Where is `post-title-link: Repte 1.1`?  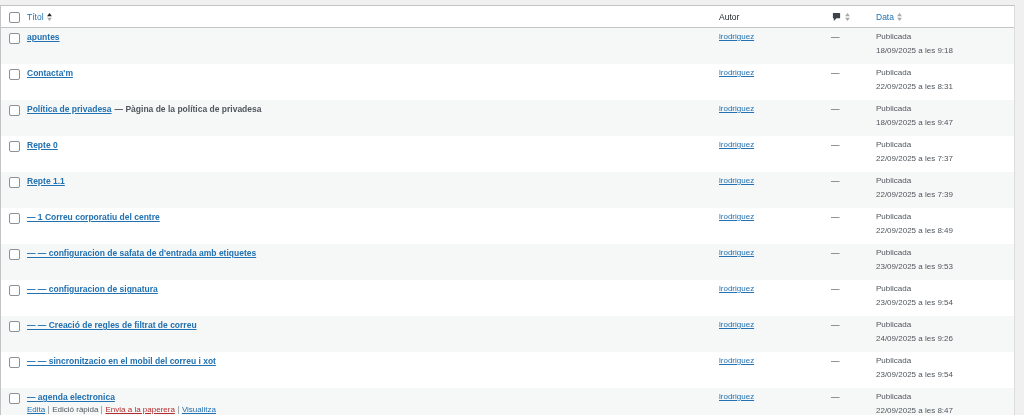
post-title-link: Repte 1.1 is located at coordinates (46, 181).